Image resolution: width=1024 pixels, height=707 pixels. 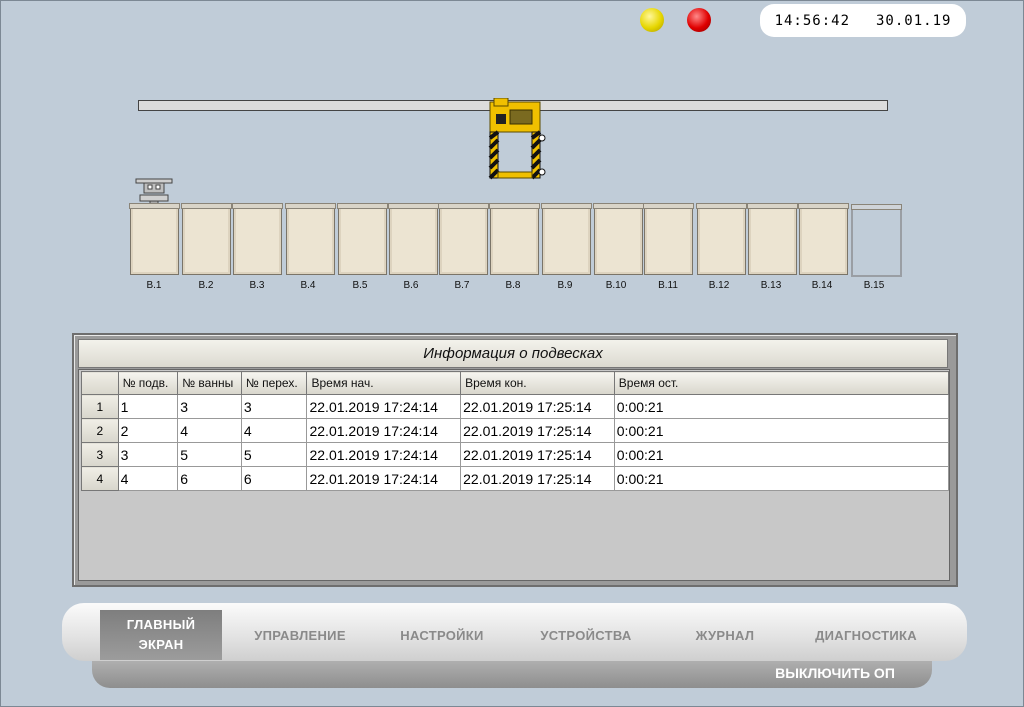 I want to click on clock-display: 14:56:42 30.01.19, so click(x=863, y=20).